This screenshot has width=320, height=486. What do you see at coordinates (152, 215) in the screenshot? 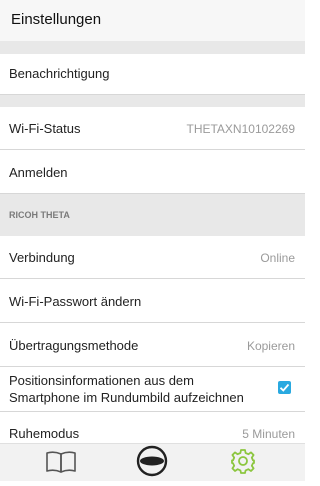
I see `section-header: RICOH THETA` at bounding box center [152, 215].